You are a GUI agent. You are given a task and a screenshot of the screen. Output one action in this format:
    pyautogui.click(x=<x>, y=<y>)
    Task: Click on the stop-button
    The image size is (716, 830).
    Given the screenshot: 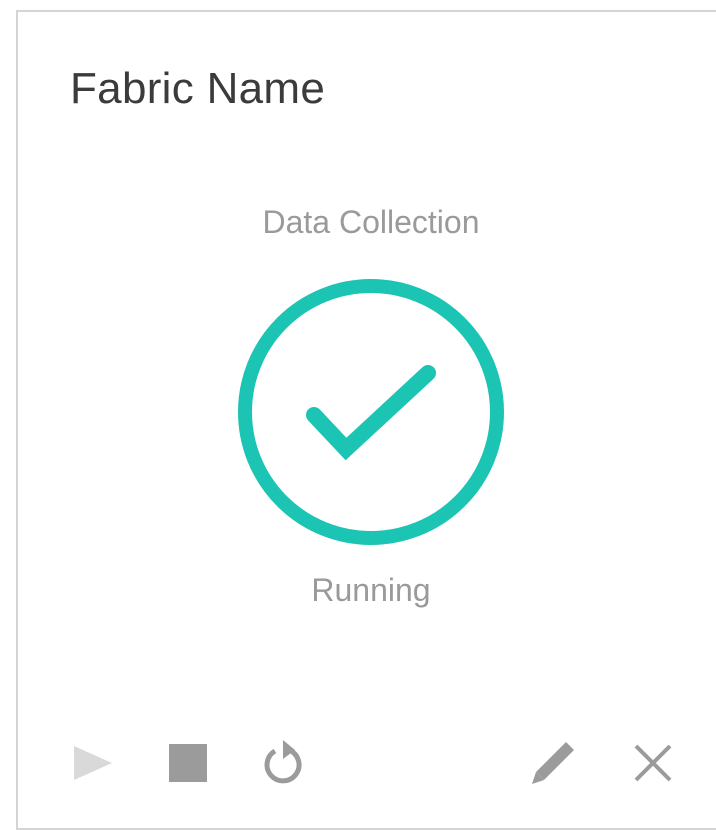 What is the action you would take?
    pyautogui.click(x=188, y=763)
    